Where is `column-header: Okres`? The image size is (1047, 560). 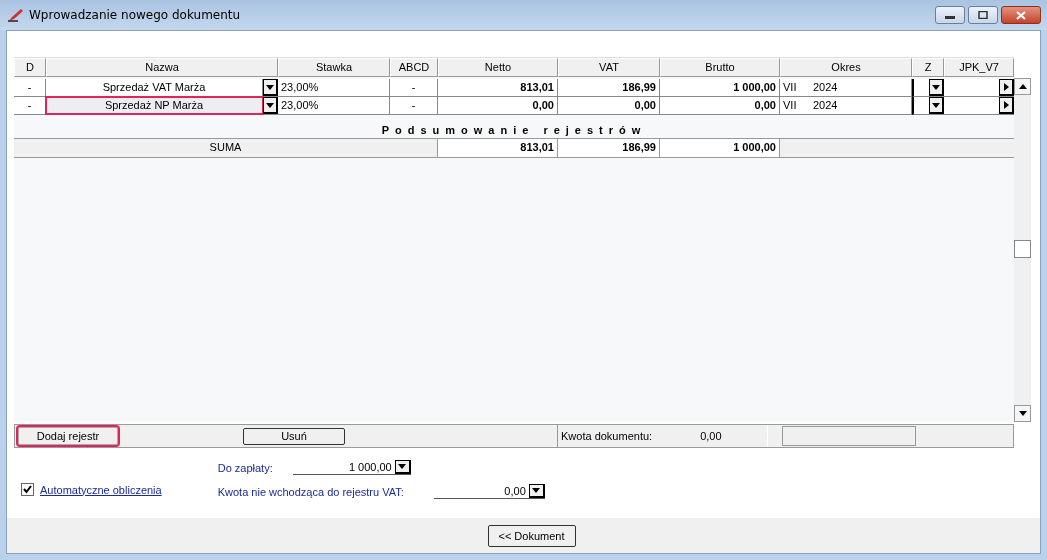
column-header: Okres is located at coordinates (846, 67).